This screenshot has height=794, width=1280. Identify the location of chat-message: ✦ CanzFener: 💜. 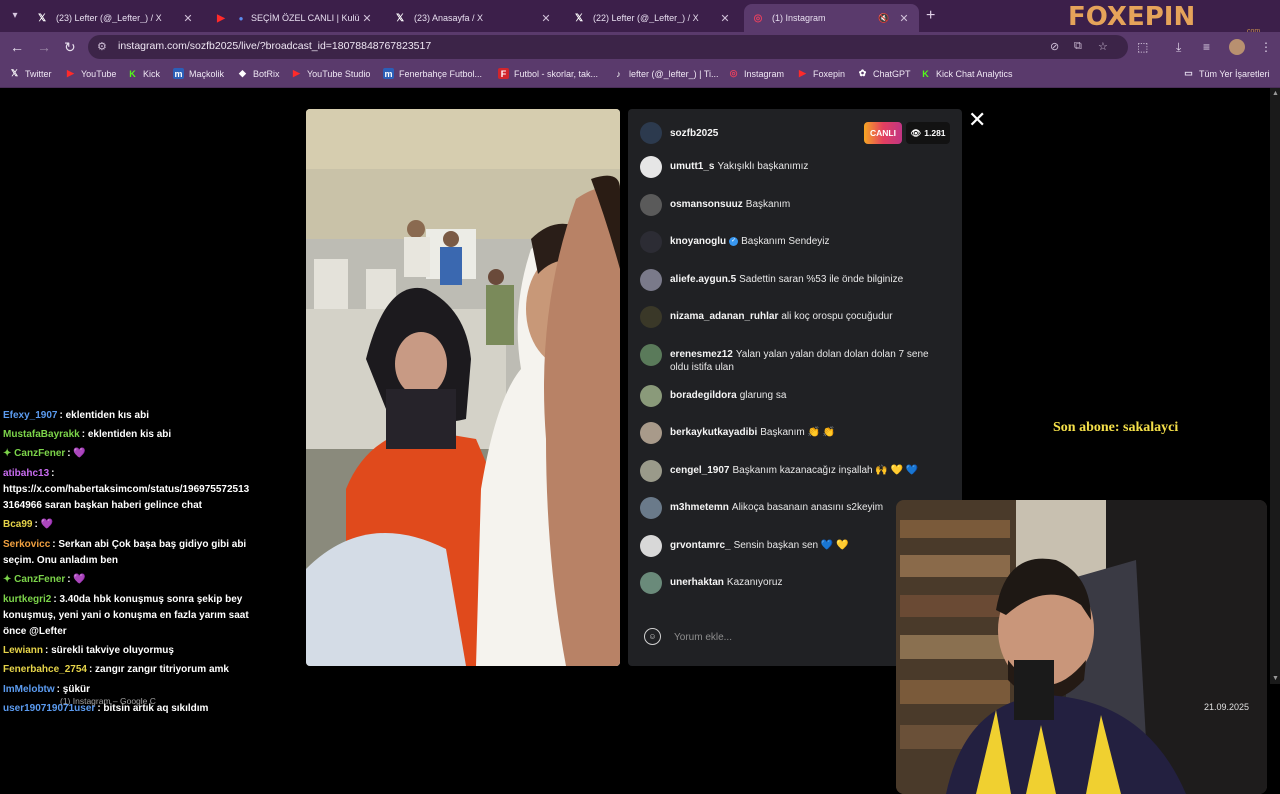
(135, 580).